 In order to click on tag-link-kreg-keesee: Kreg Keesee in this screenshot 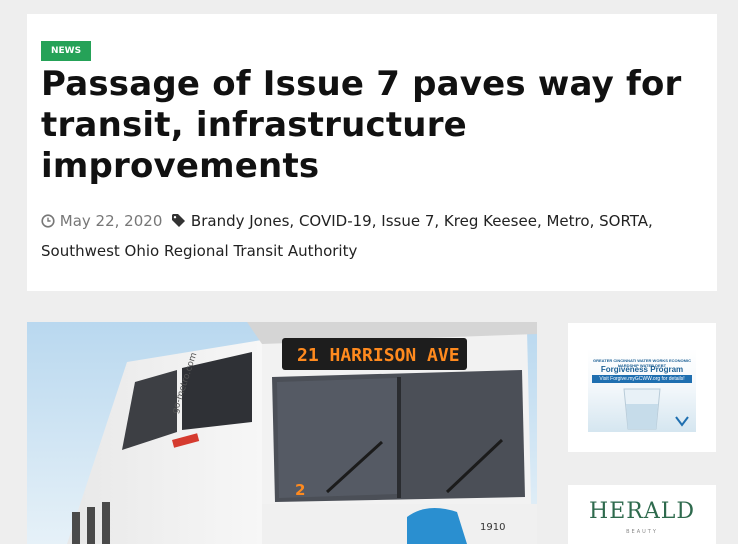, I will do `click(490, 221)`.